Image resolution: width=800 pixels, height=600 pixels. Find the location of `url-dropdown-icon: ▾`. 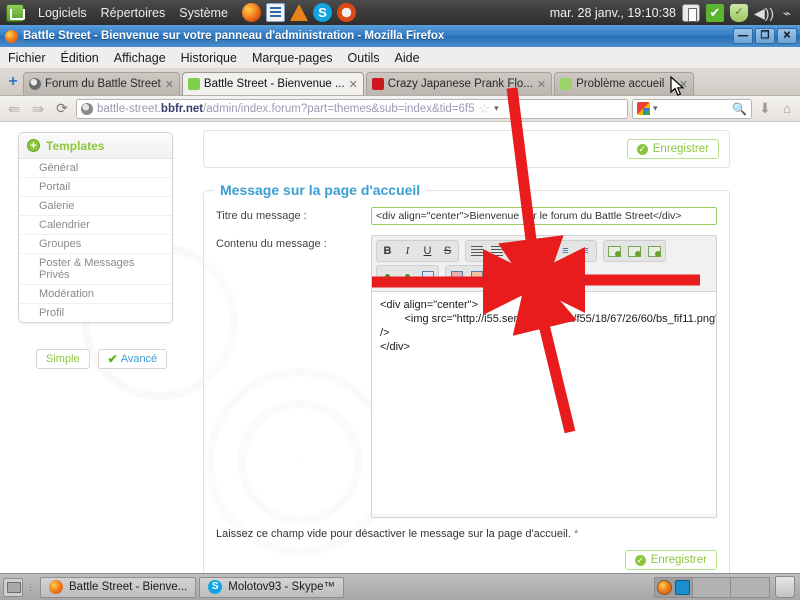

url-dropdown-icon: ▾ is located at coordinates (496, 108).